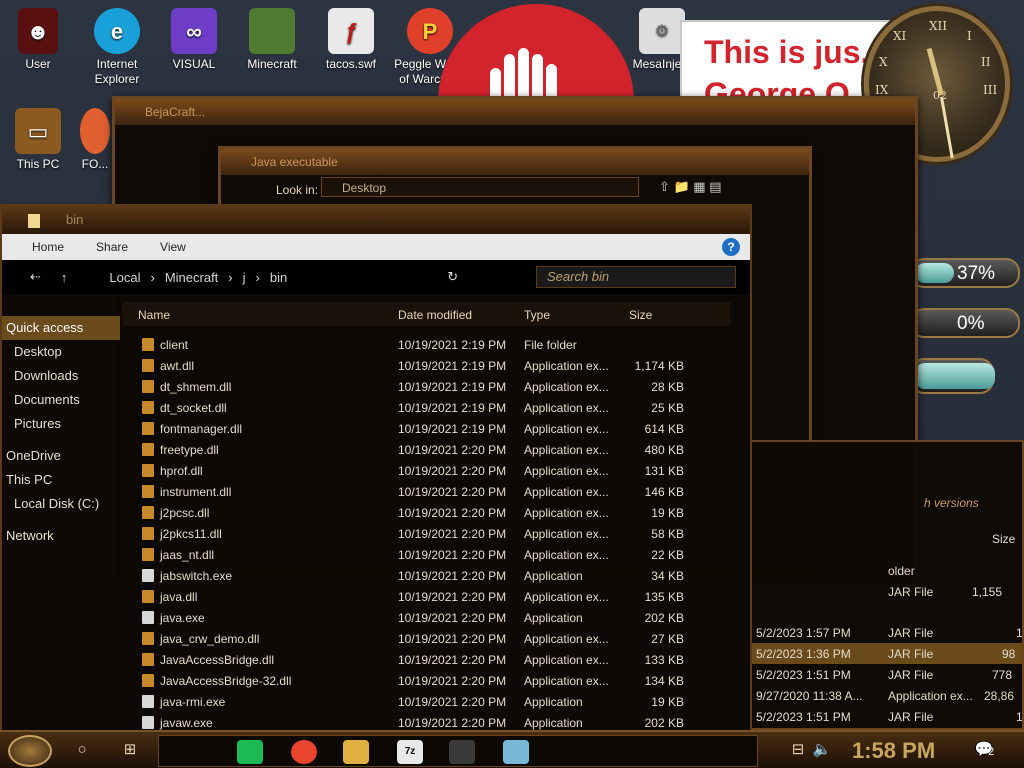  What do you see at coordinates (278, 277) in the screenshot?
I see `breadcrumb-bin: bin` at bounding box center [278, 277].